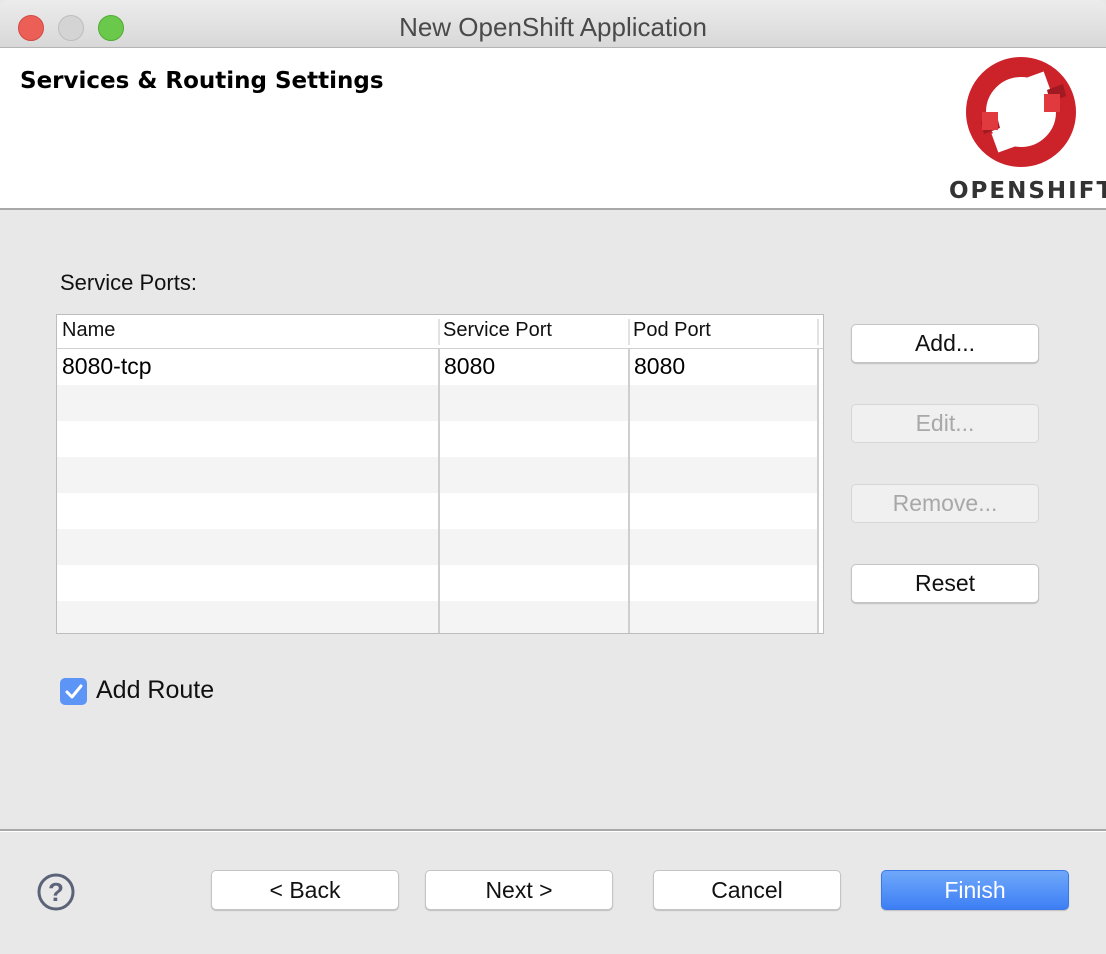  Describe the element at coordinates (669, 332) in the screenshot. I see `column-header-pod-port: Pod Port` at that location.